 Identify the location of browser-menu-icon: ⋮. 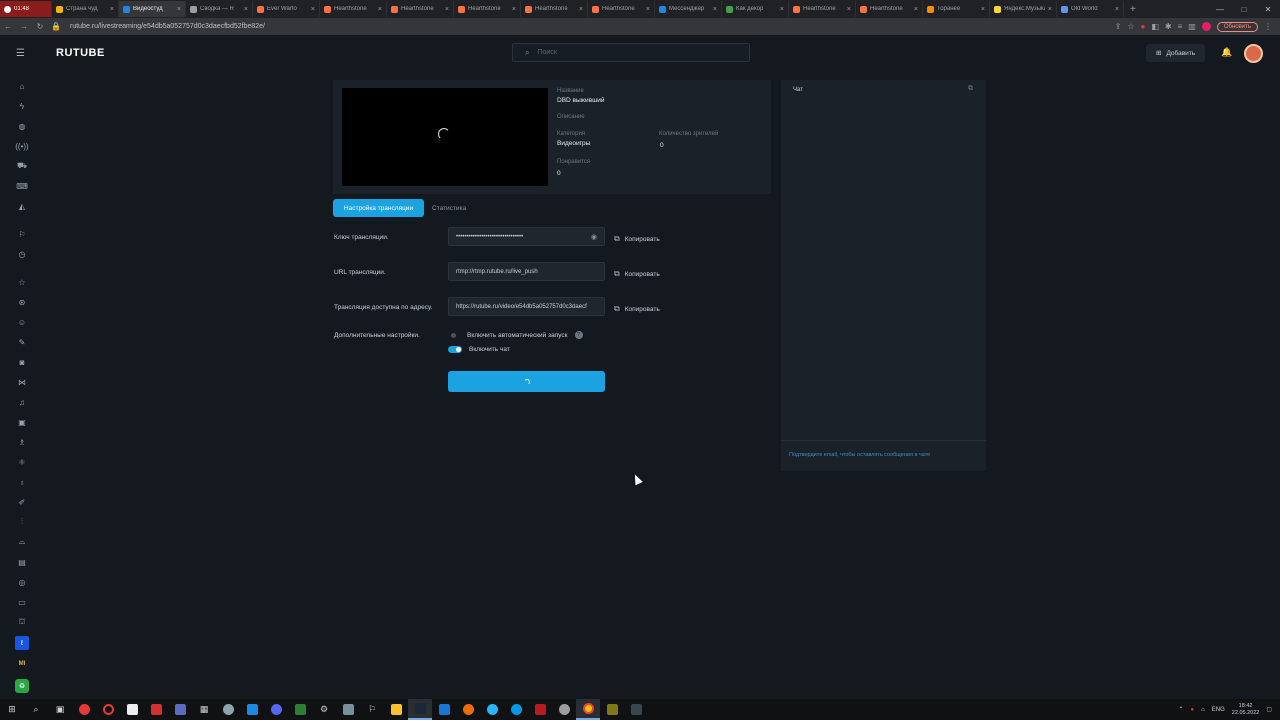
(1268, 26).